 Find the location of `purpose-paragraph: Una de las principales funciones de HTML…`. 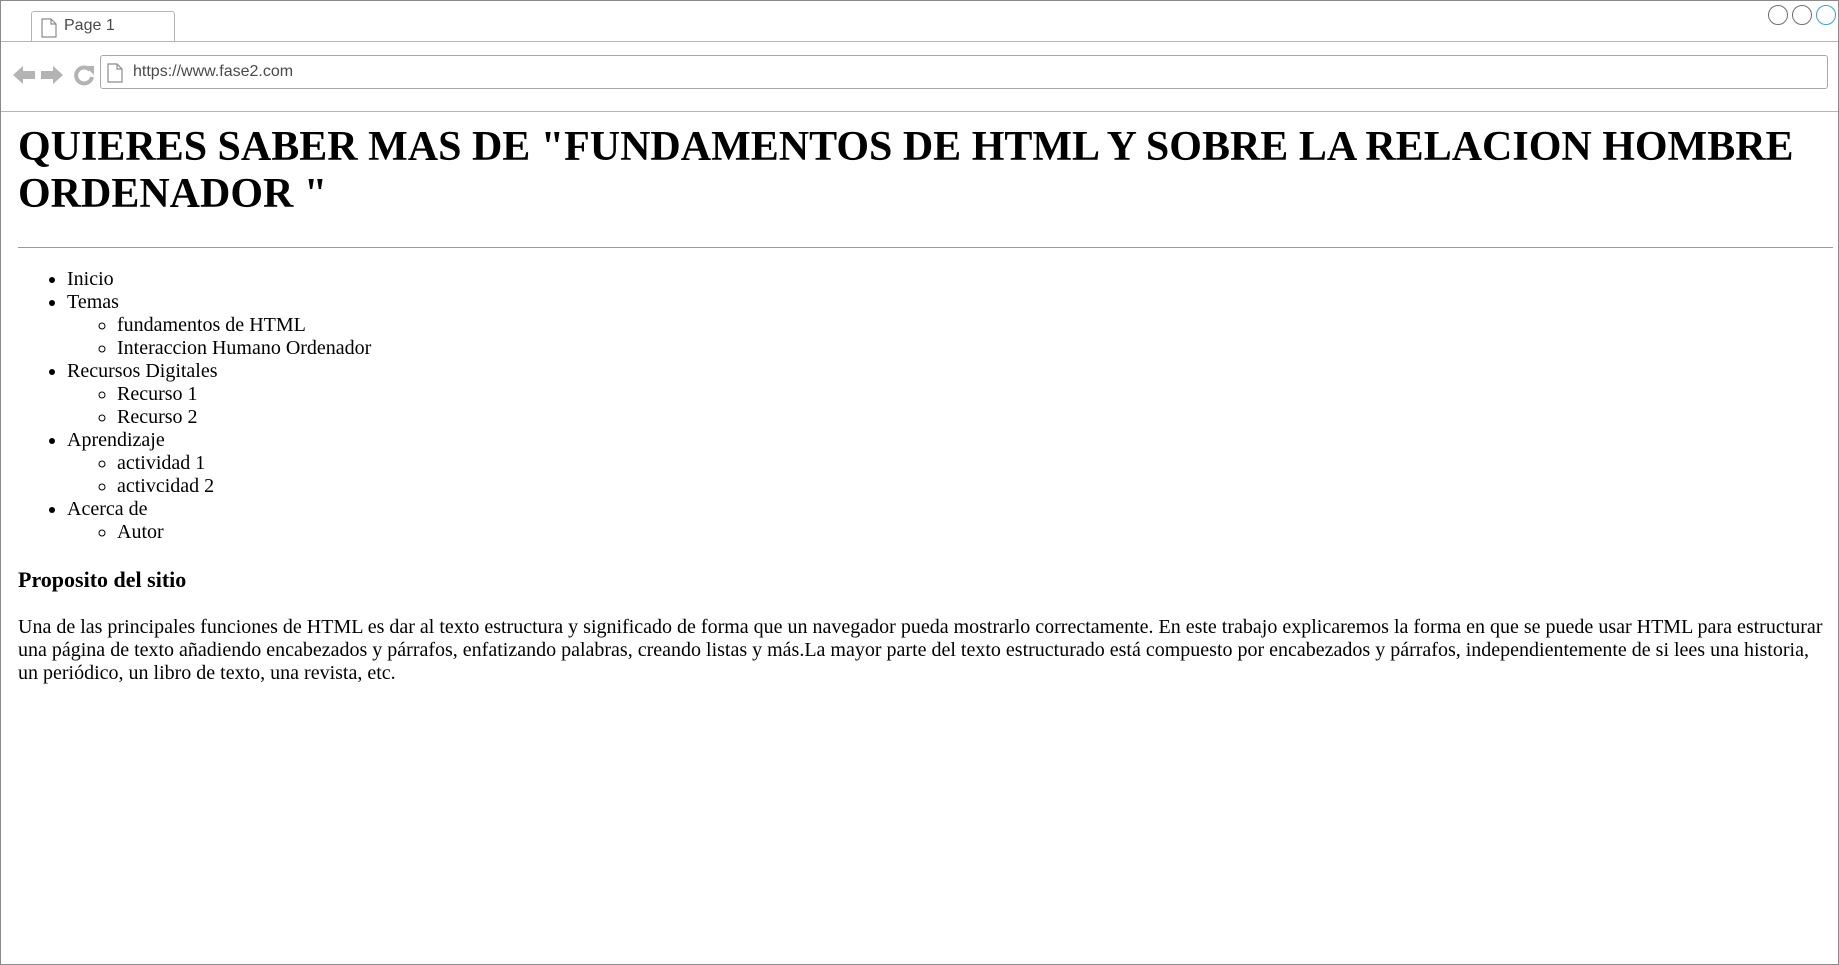

purpose-paragraph: Una de las principales funciones de HTML… is located at coordinates (920, 650).